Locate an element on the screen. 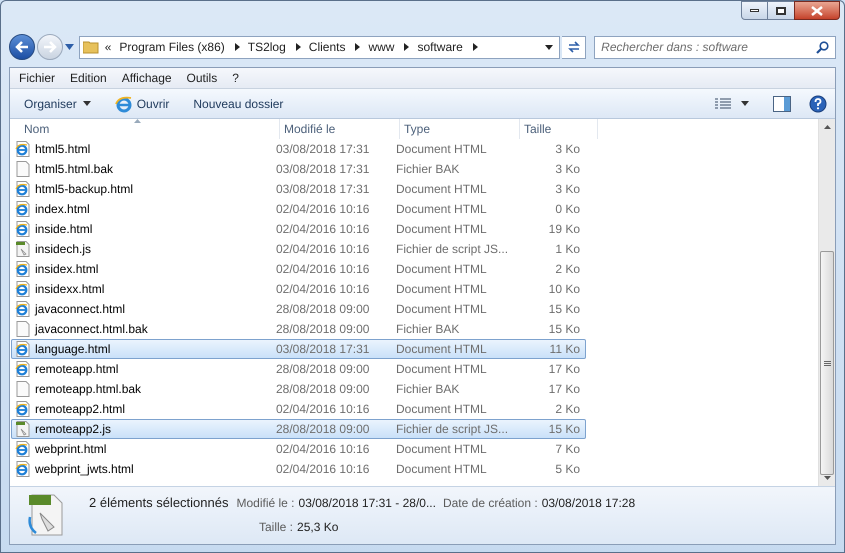 This screenshot has width=845, height=553. column-header: Taille is located at coordinates (559, 129).